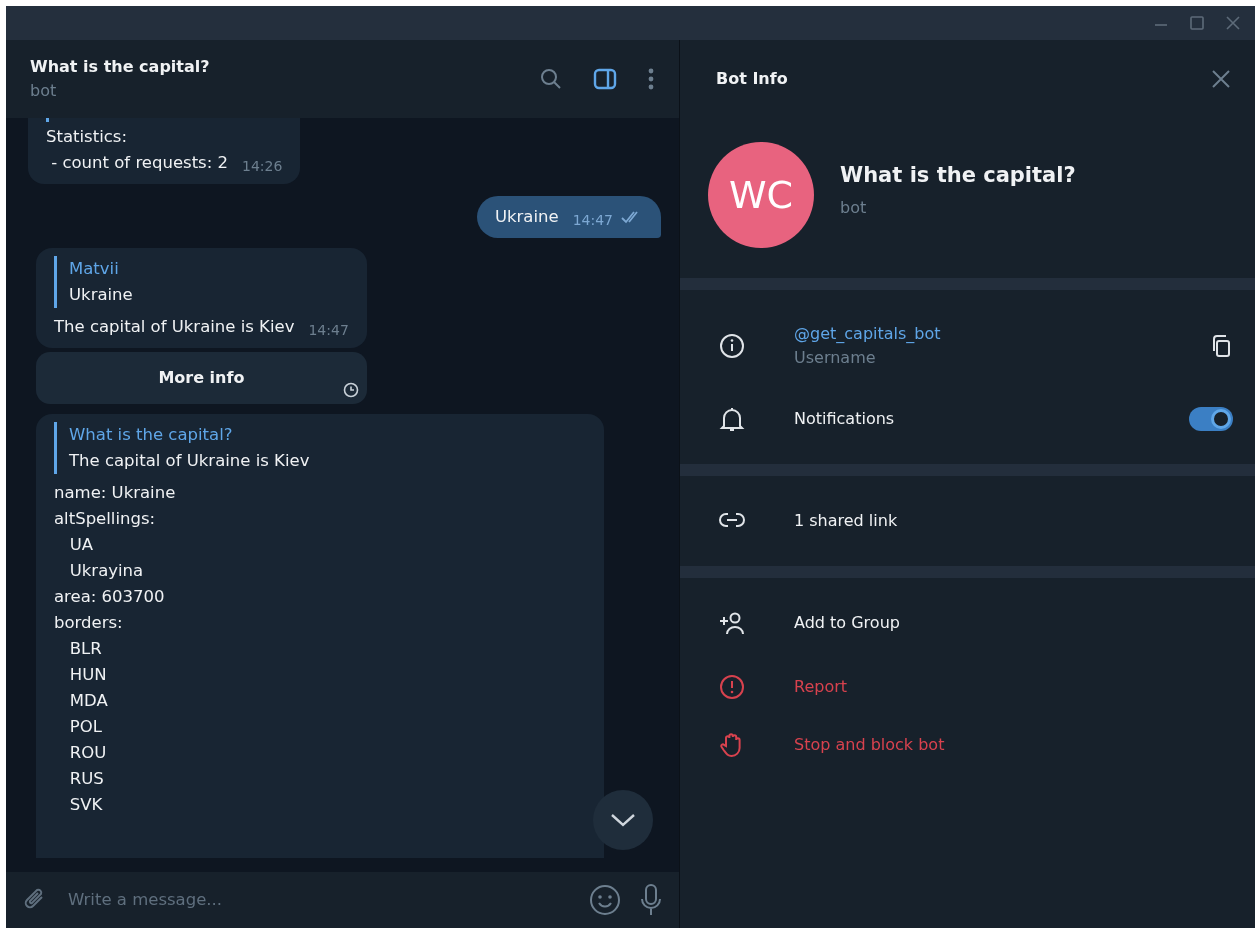  What do you see at coordinates (605, 900) in the screenshot?
I see `emoji-icon` at bounding box center [605, 900].